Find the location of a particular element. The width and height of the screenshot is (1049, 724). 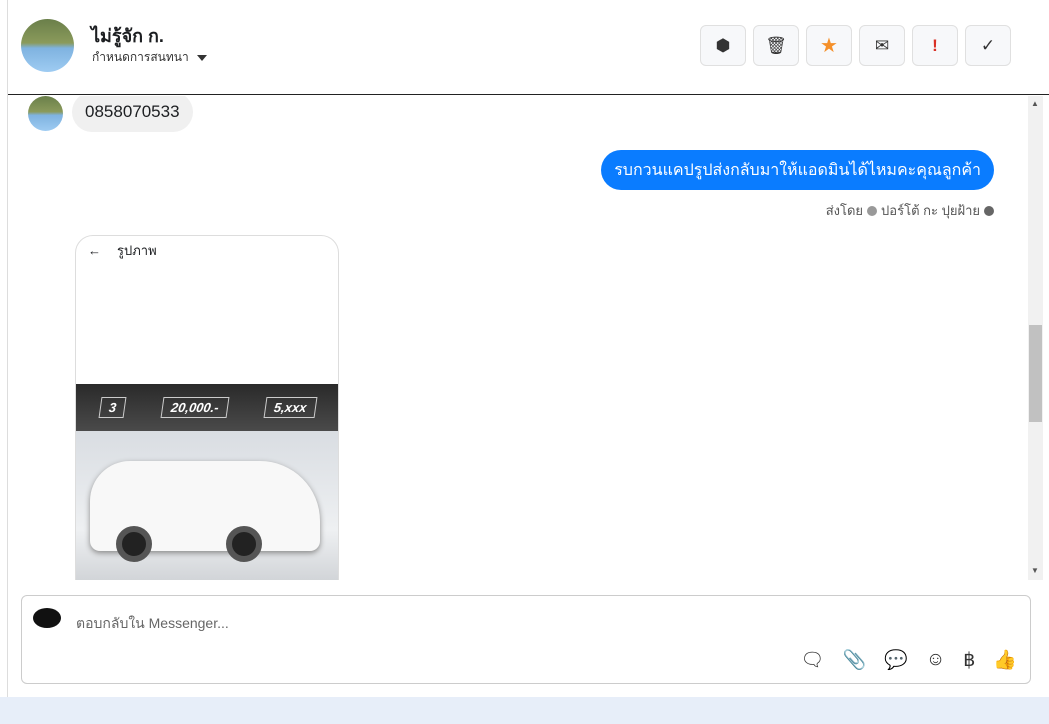

delete-button: 🗑 is located at coordinates (776, 45).